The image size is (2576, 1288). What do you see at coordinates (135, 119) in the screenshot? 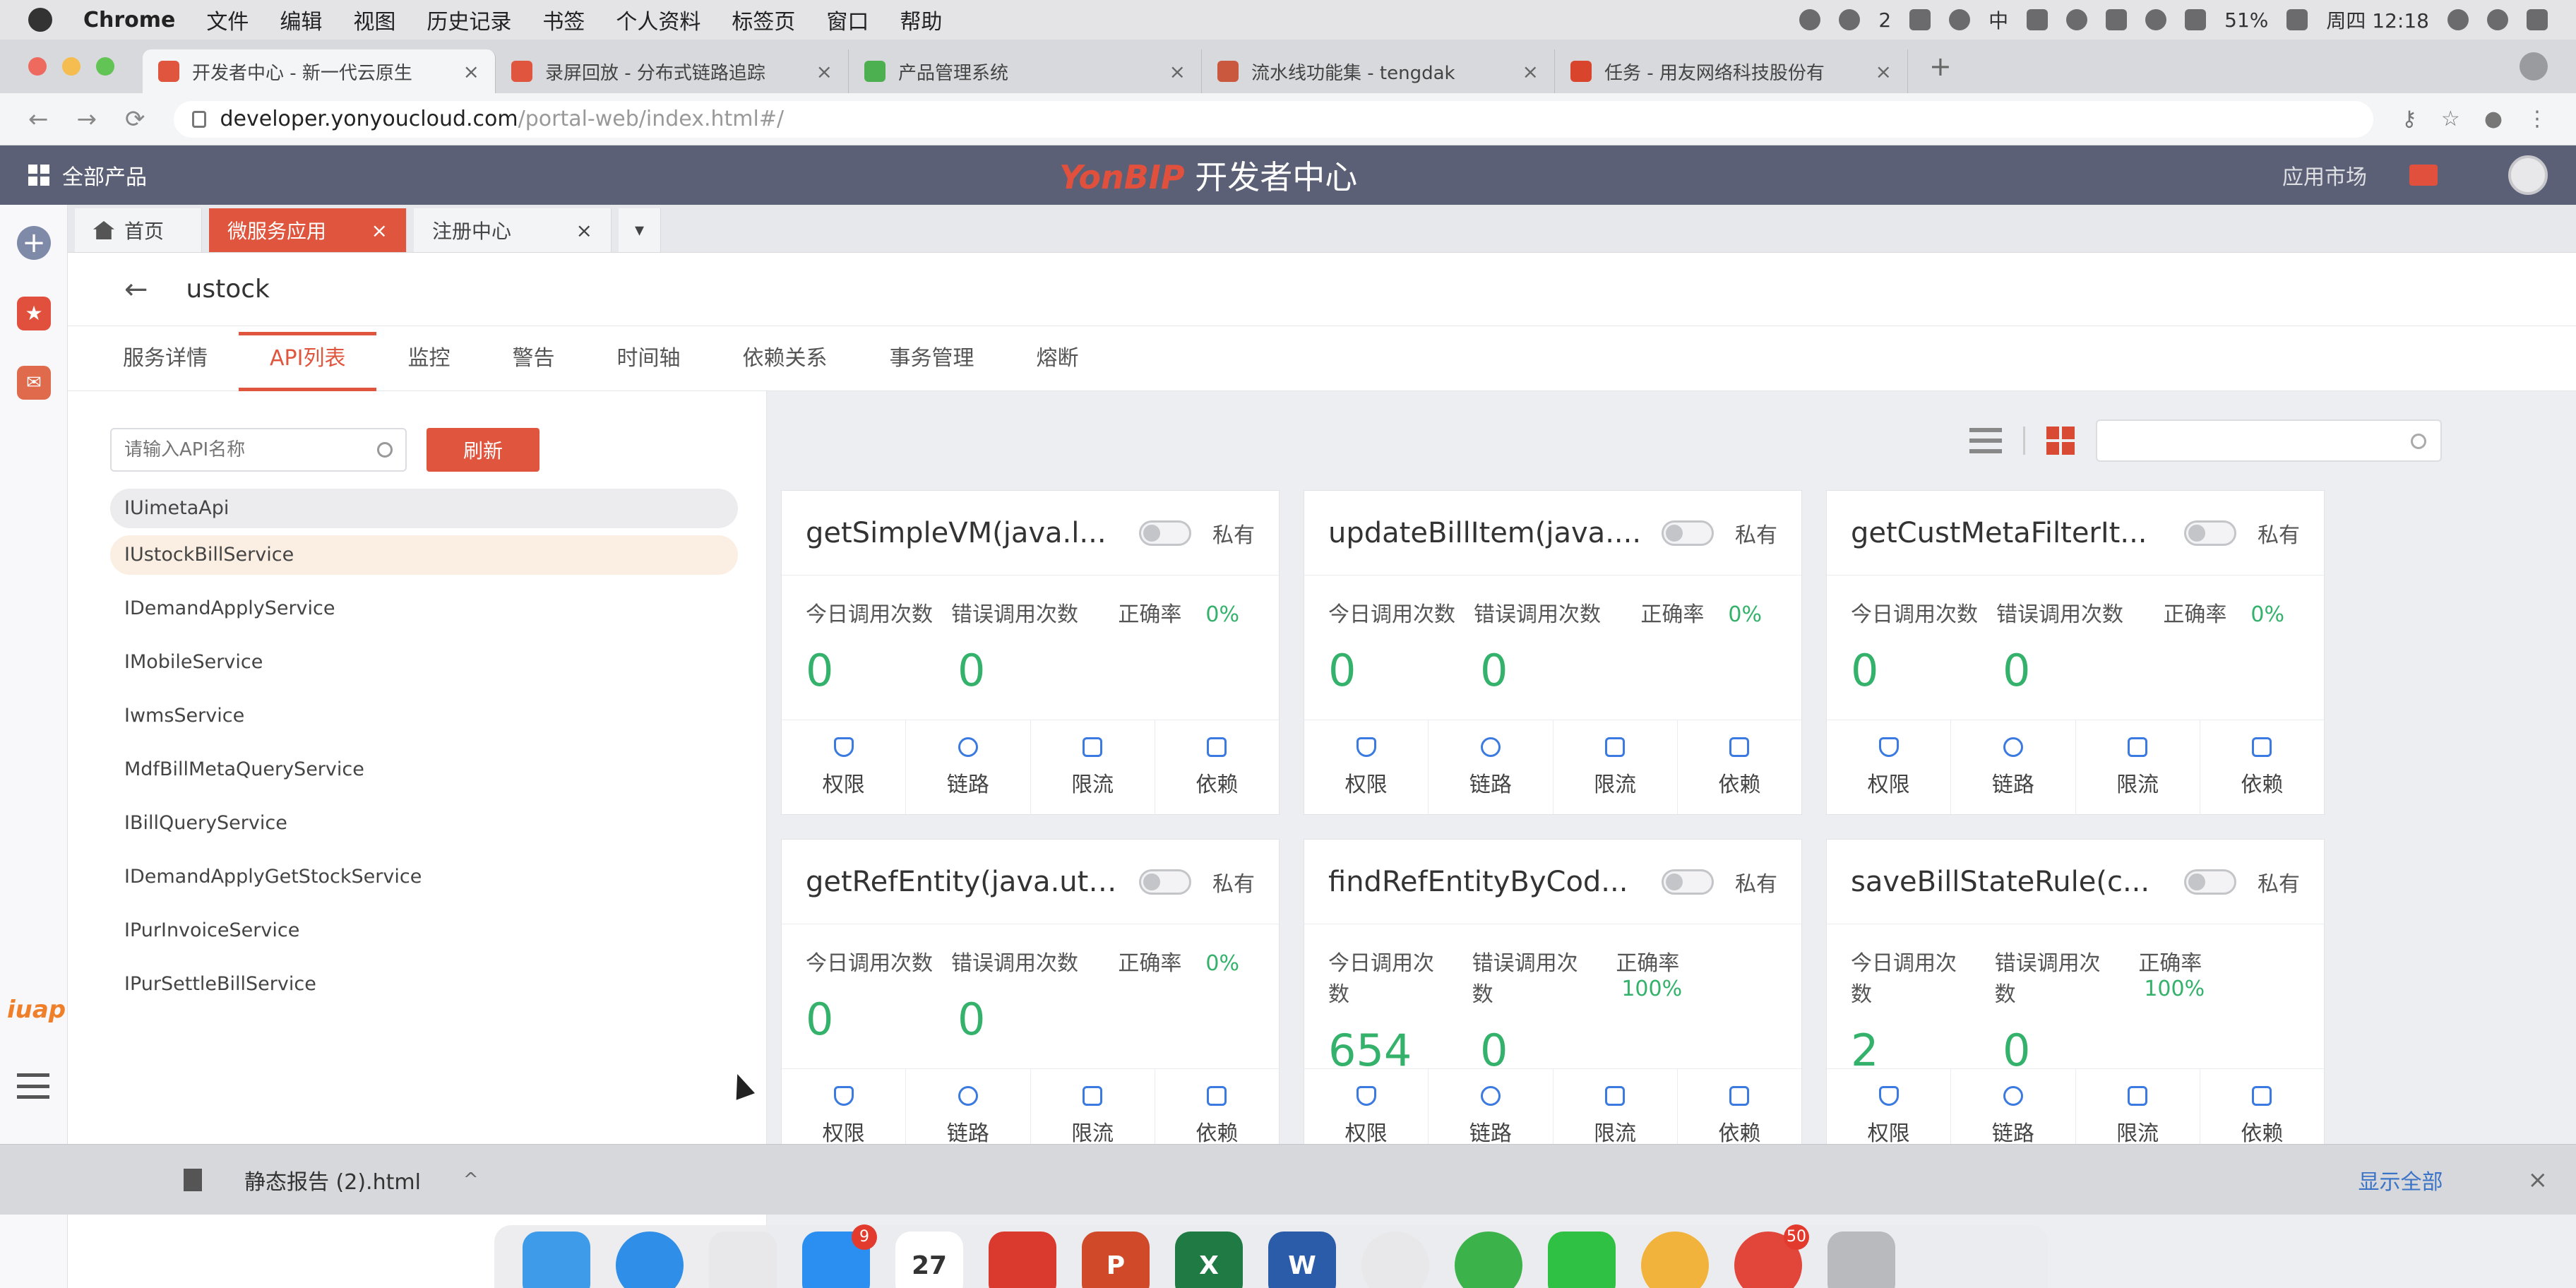
I see `reload-icon: ⟳` at bounding box center [135, 119].